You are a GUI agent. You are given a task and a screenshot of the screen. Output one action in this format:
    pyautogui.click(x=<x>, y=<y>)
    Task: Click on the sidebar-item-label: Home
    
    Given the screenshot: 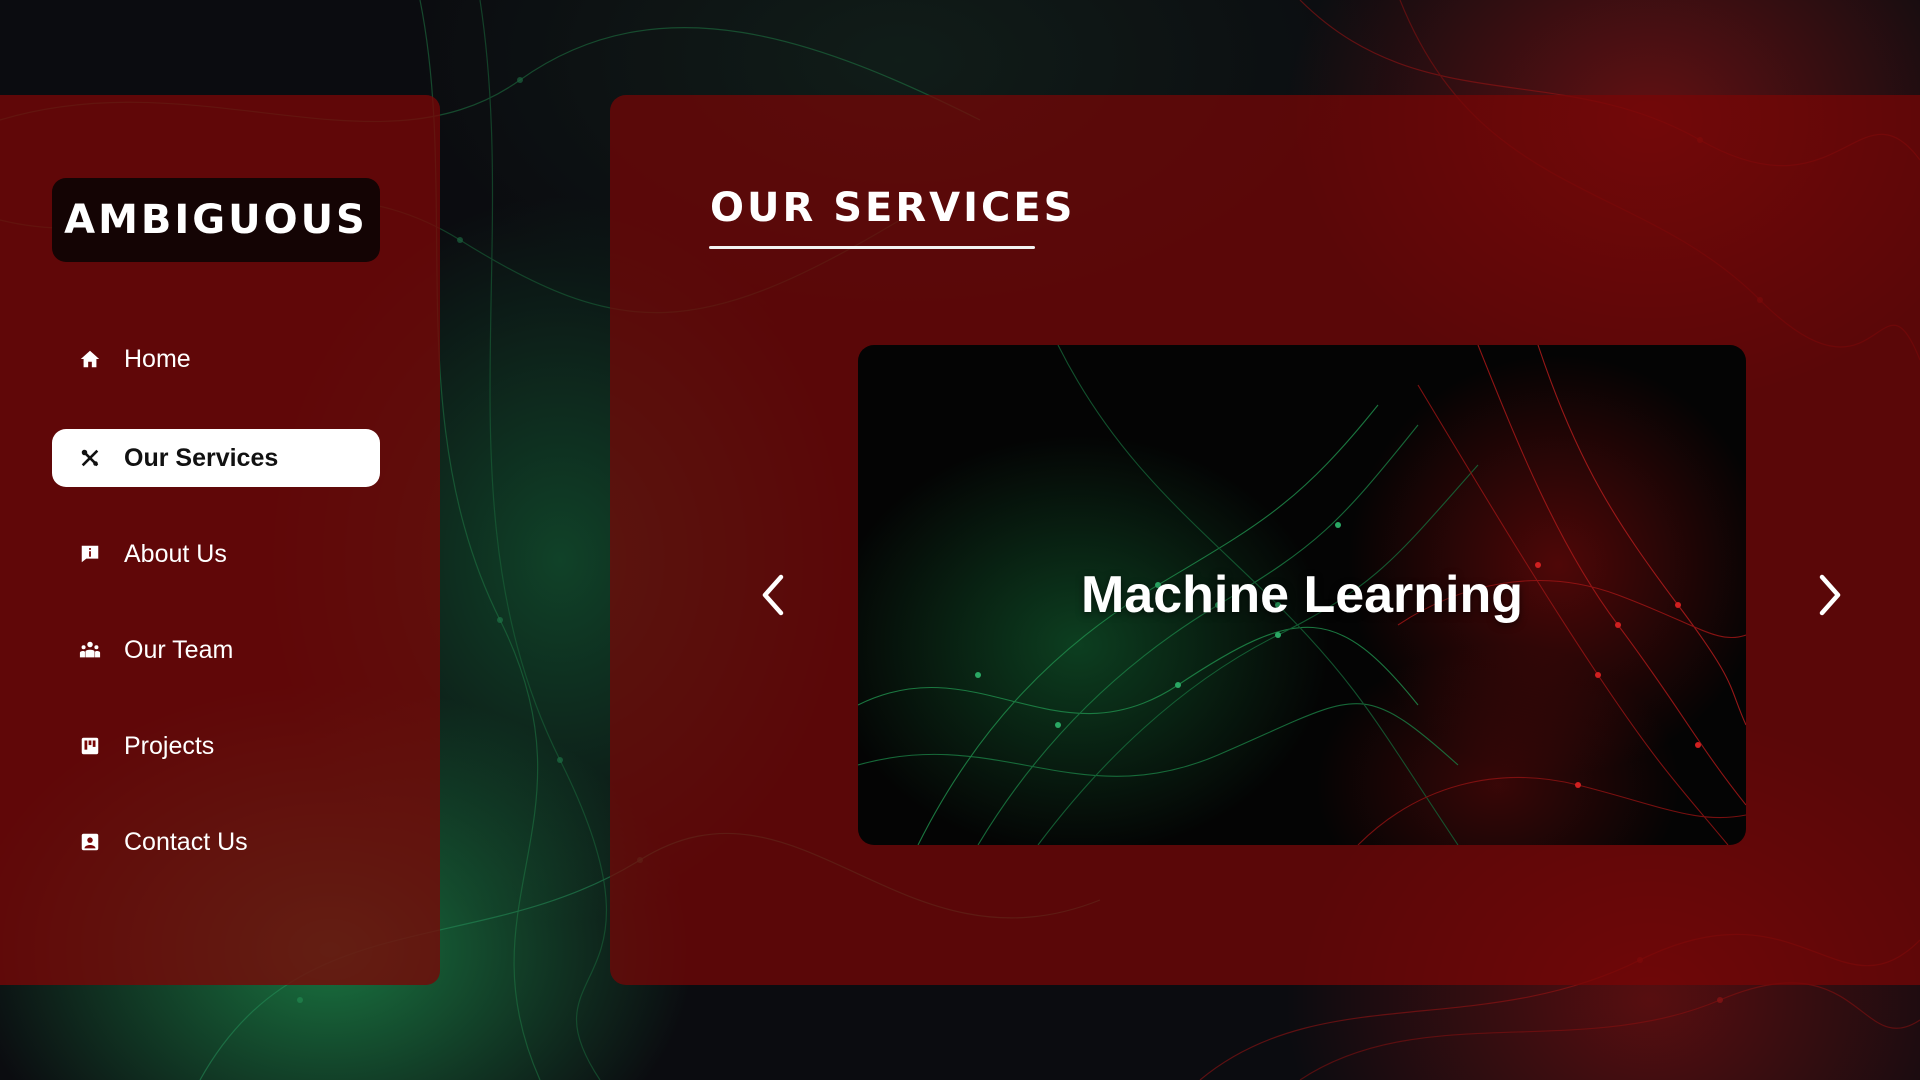 What is the action you would take?
    pyautogui.click(x=157, y=358)
    